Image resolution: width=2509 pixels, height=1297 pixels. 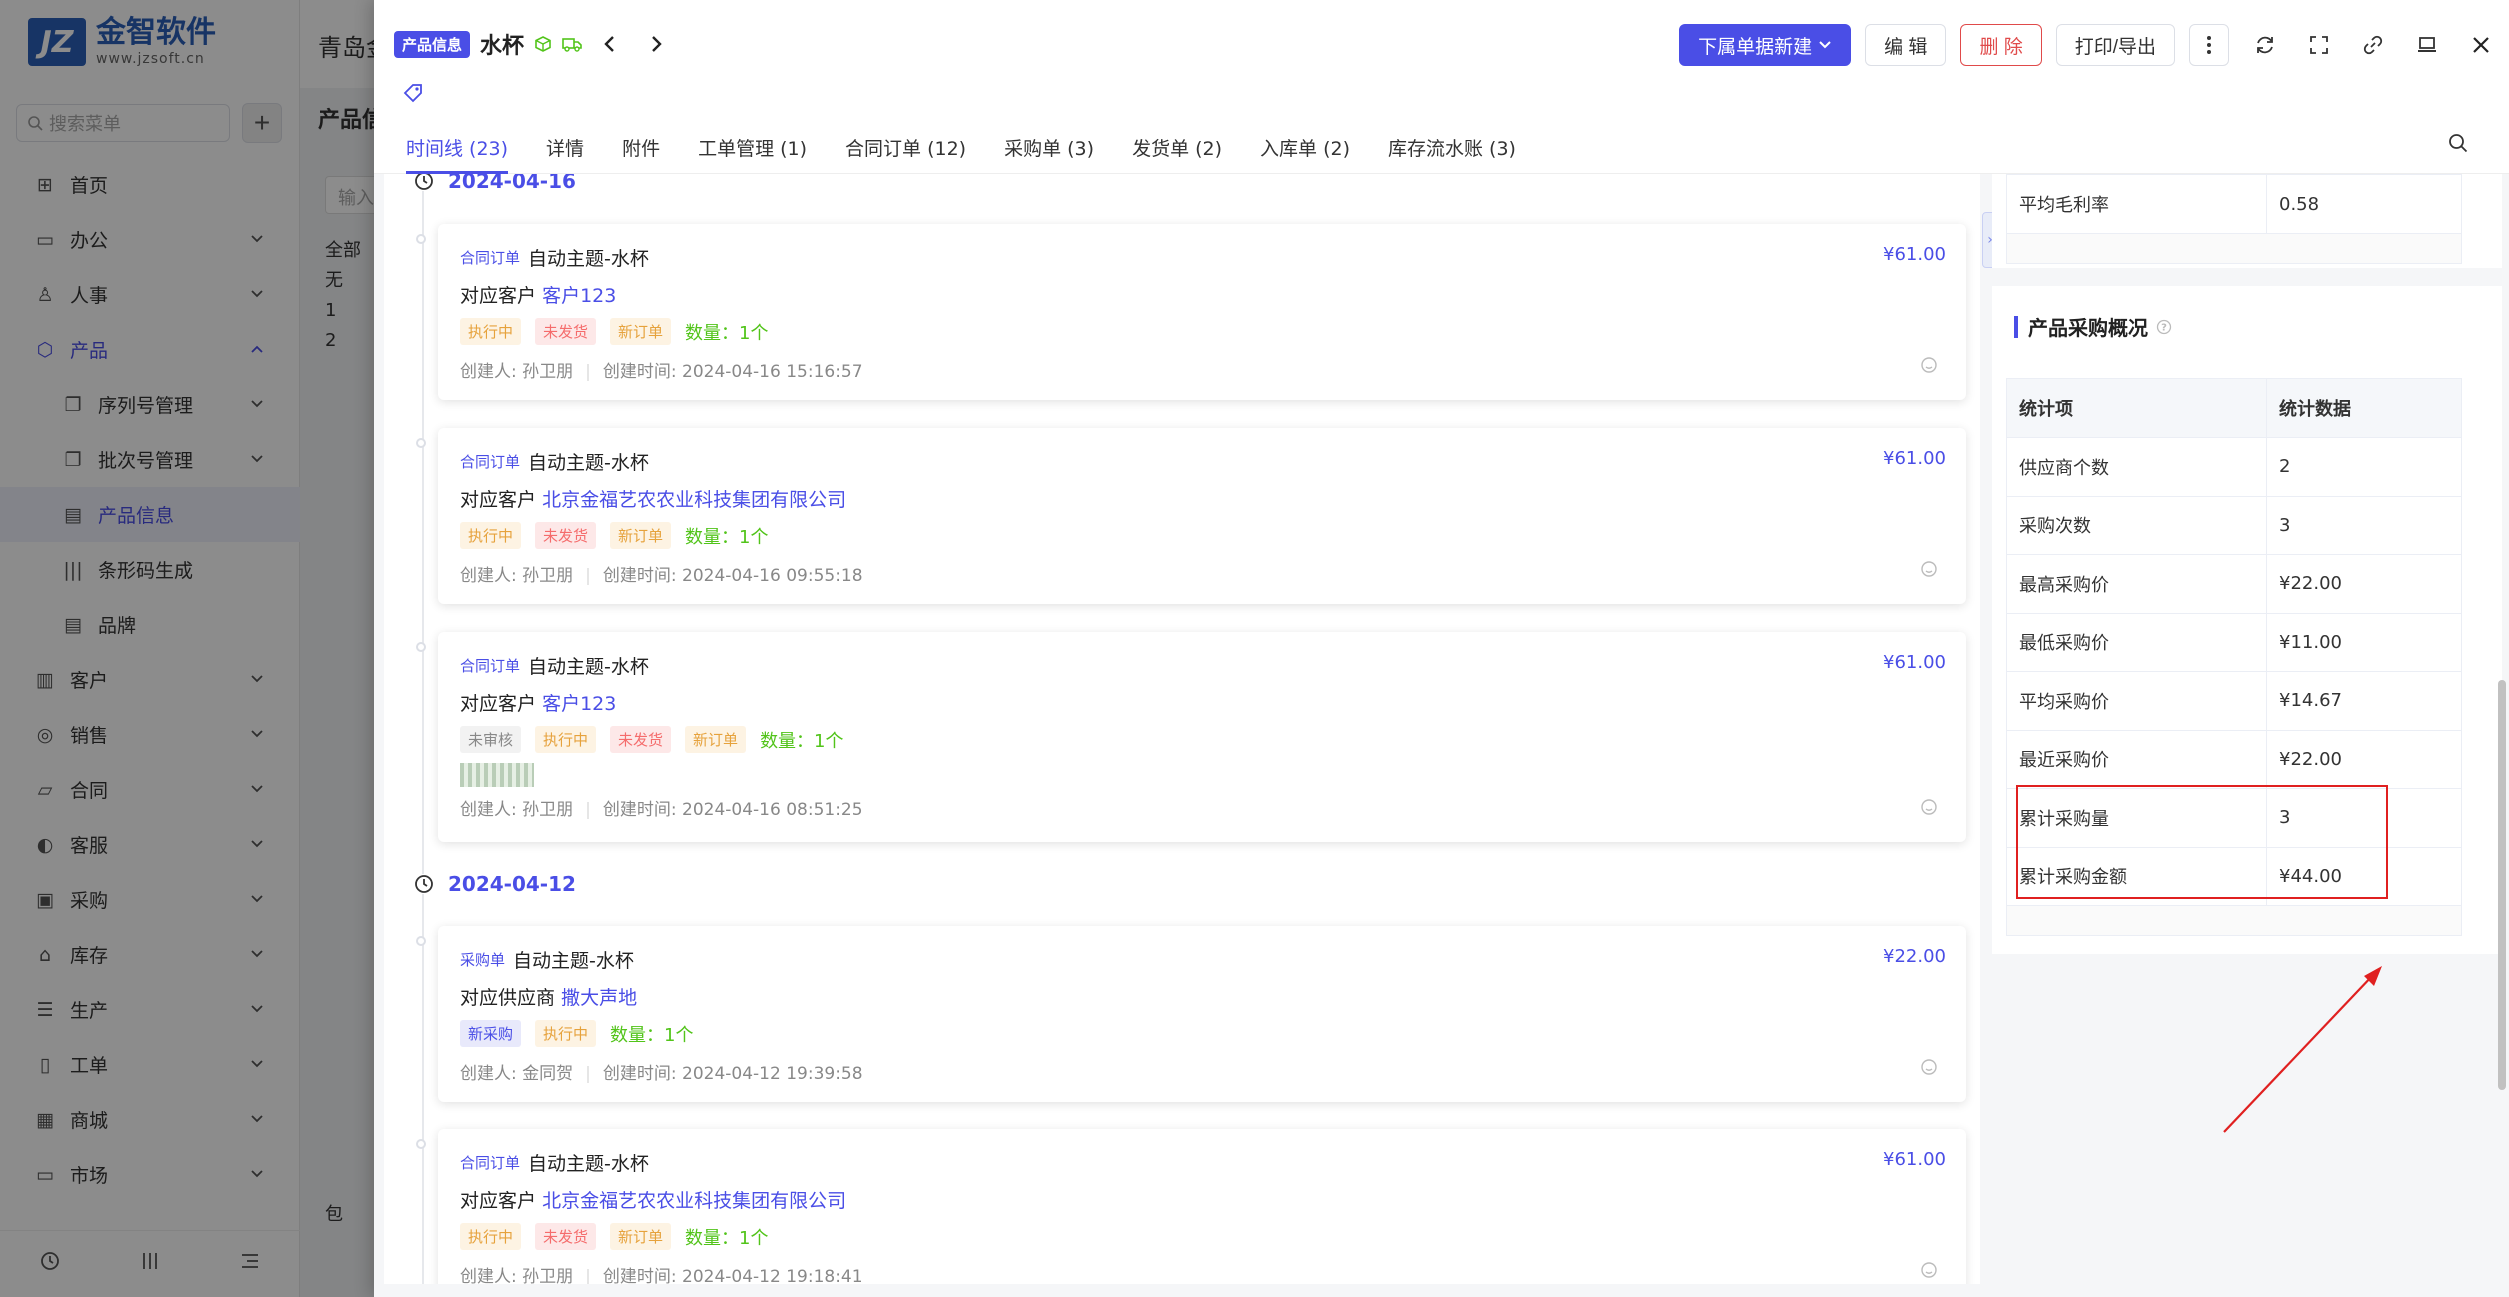 I want to click on table-cell: ¥22.00, so click(x=2364, y=759).